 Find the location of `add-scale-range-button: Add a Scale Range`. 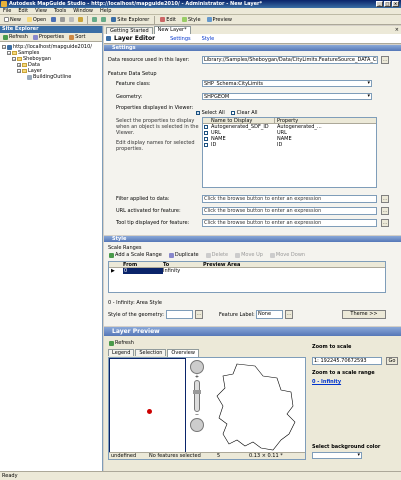

add-scale-range-button: Add a Scale Range is located at coordinates (135, 255).